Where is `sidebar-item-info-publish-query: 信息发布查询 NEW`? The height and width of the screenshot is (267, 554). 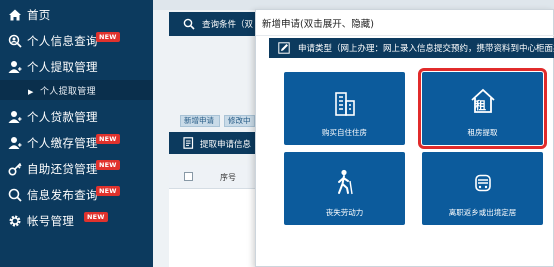 sidebar-item-info-publish-query: 信息发布查询 NEW is located at coordinates (76, 195).